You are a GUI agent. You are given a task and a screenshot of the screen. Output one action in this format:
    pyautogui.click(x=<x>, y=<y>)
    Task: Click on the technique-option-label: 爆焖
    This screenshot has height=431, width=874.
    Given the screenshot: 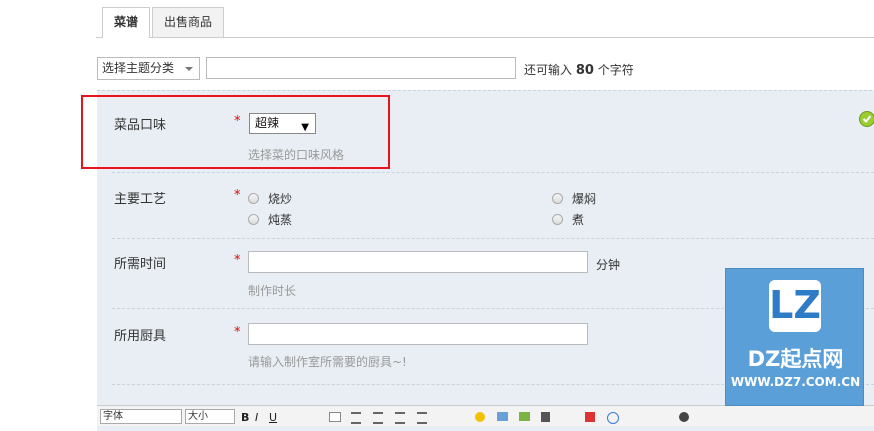 What is the action you would take?
    pyautogui.click(x=584, y=199)
    